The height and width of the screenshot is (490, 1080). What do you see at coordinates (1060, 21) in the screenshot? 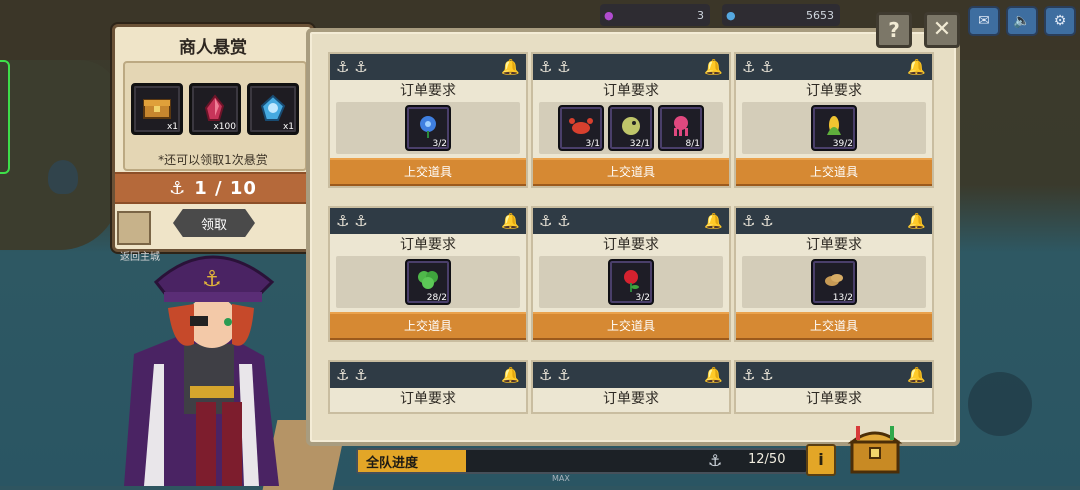
I see `settings-gear-icon: ⚙` at bounding box center [1060, 21].